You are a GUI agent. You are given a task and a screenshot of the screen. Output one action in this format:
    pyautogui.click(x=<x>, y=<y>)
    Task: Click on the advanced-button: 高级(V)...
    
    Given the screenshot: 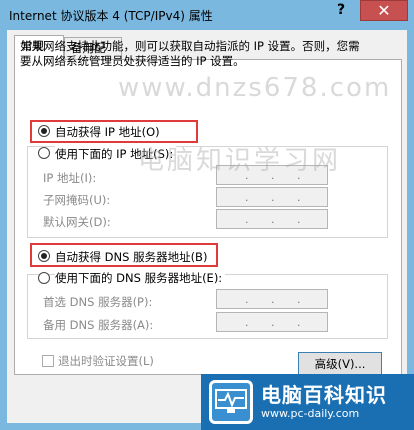 What is the action you would take?
    pyautogui.click(x=340, y=364)
    